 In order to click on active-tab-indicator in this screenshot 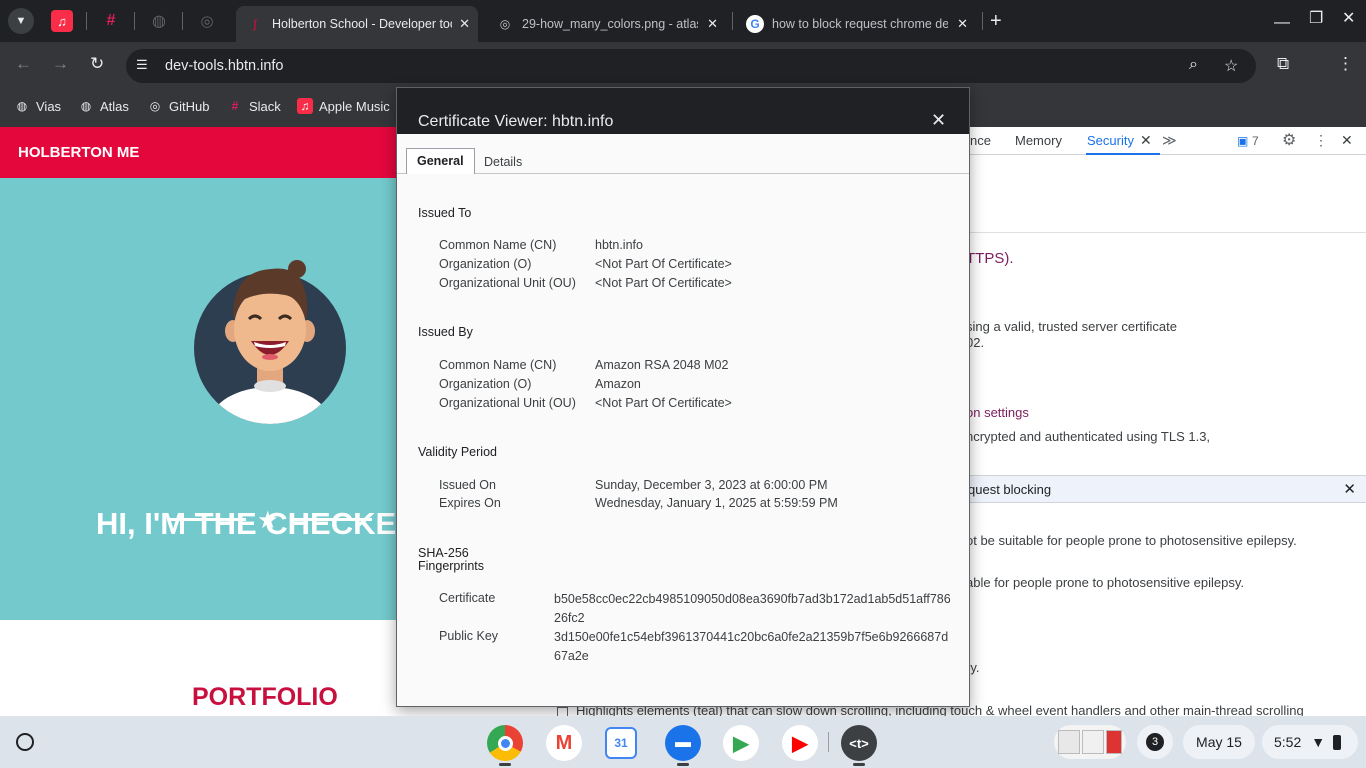, I will do `click(1123, 154)`.